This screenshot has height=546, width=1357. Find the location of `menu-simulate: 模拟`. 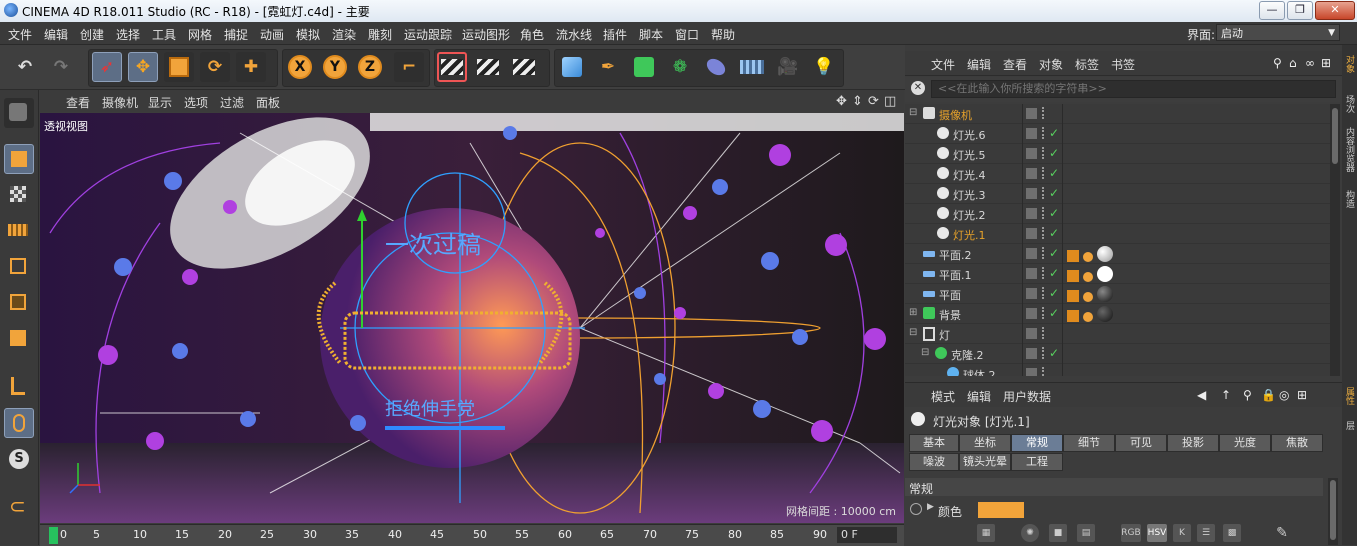

menu-simulate: 模拟 is located at coordinates (308, 34).